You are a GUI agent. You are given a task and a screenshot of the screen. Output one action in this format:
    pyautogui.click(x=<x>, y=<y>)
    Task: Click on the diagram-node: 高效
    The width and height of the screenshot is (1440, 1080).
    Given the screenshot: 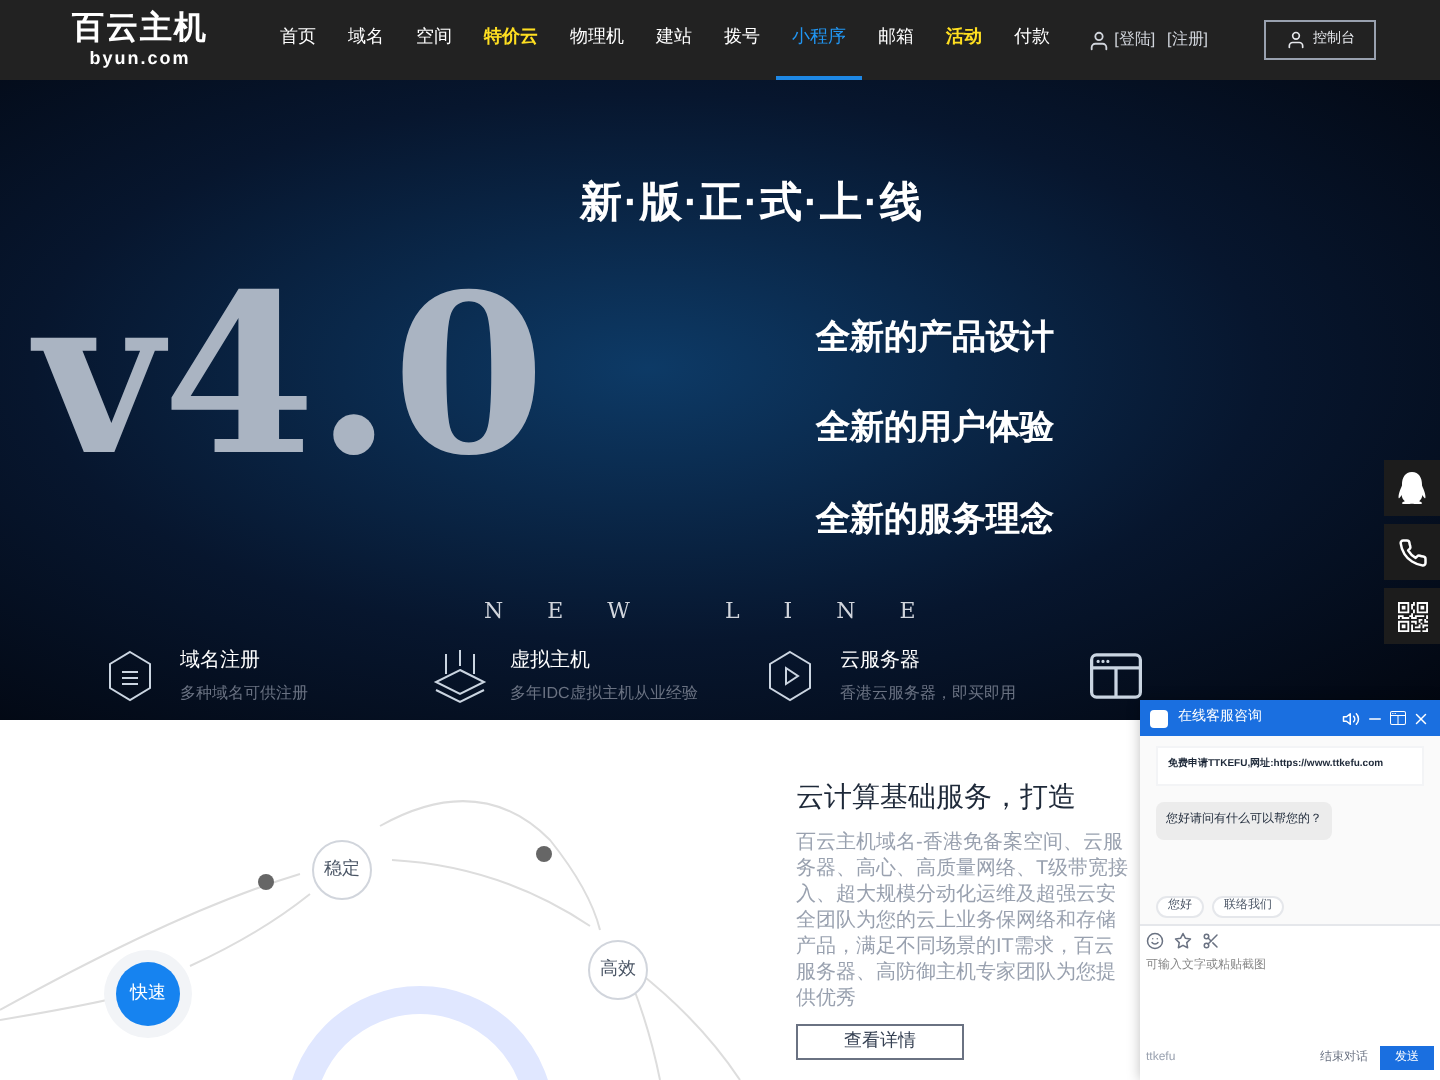 What is the action you would take?
    pyautogui.click(x=618, y=970)
    